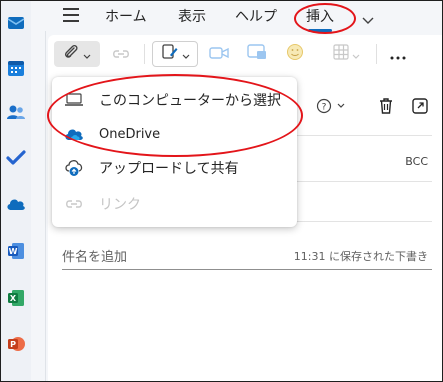 The height and width of the screenshot is (382, 443). I want to click on open-in-new-window-icon, so click(420, 108).